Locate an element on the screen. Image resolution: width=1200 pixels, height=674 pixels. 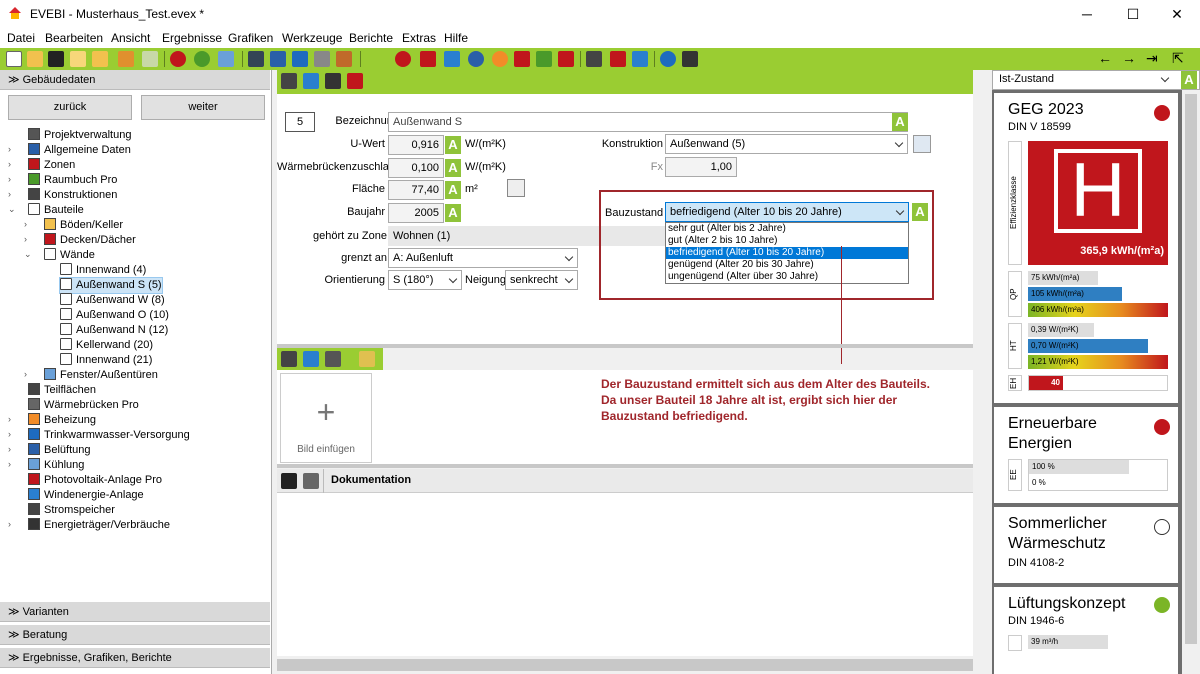
tree-item-innenwand-21: Innenwand (21) is located at coordinates (106, 360).